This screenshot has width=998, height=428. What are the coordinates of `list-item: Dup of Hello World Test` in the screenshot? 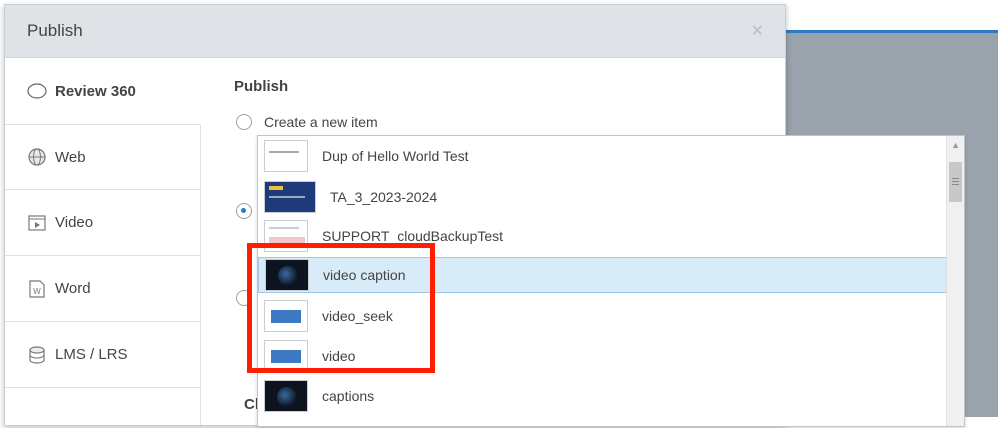 It's located at (611, 156).